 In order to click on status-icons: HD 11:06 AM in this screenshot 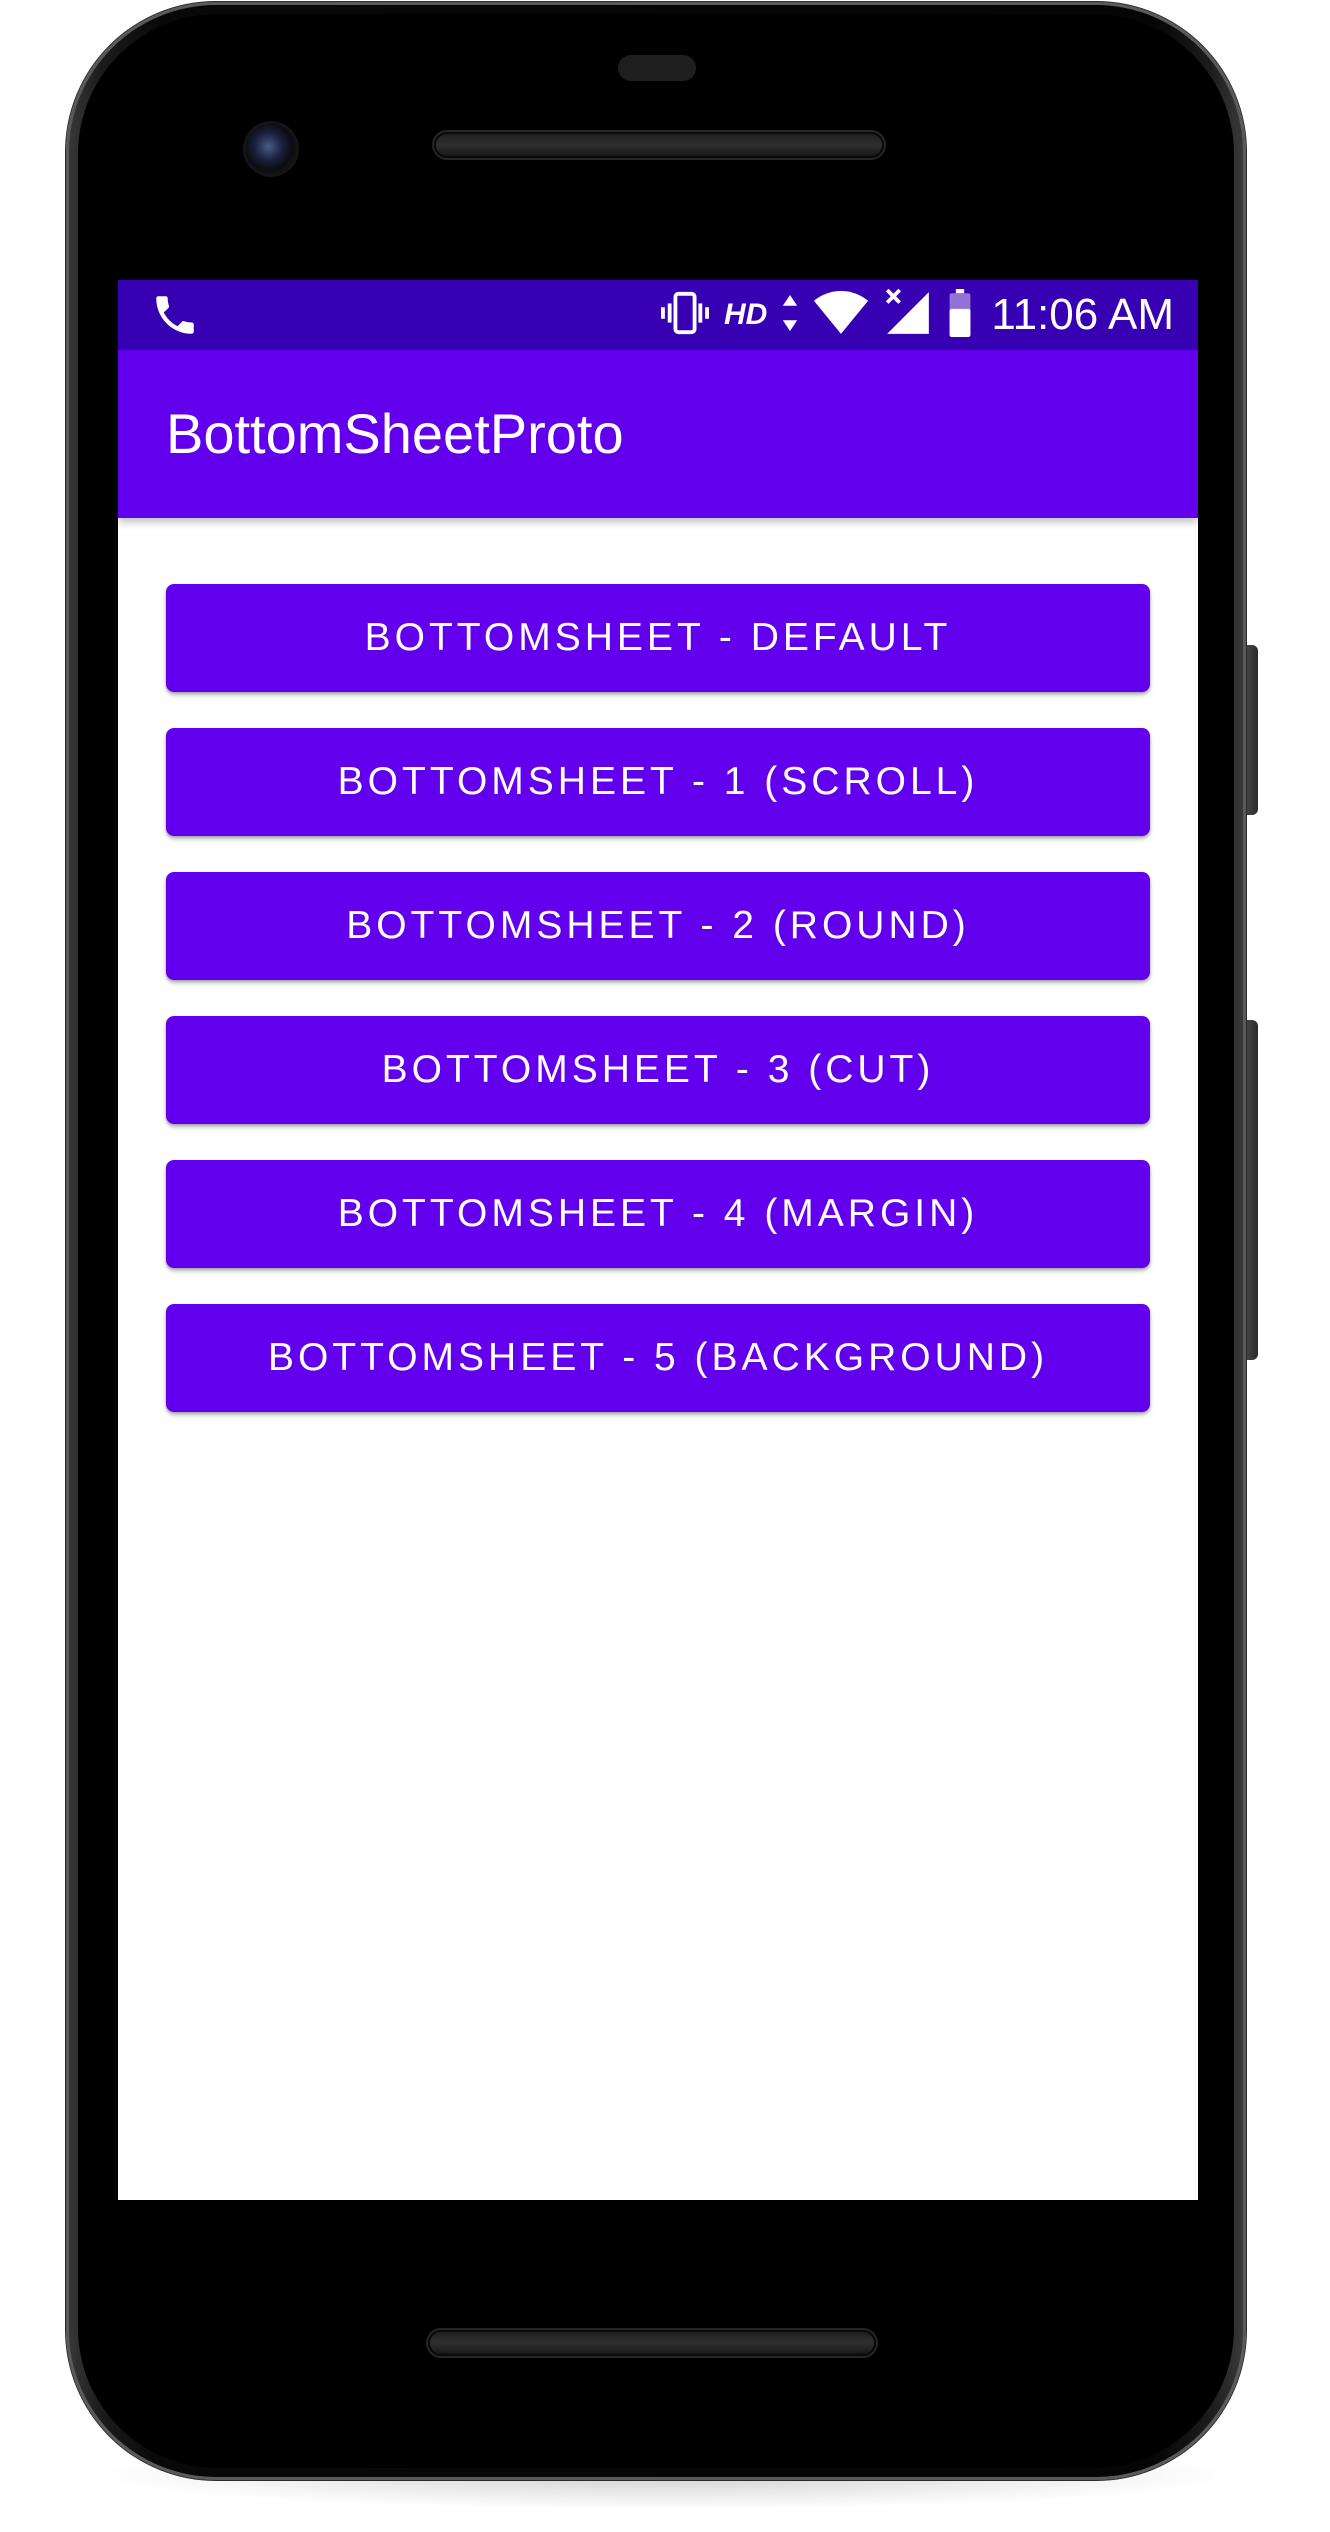, I will do `click(917, 315)`.